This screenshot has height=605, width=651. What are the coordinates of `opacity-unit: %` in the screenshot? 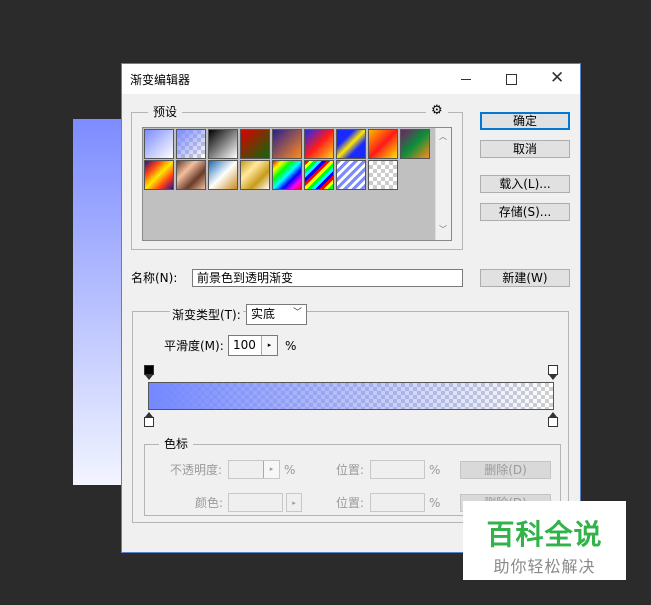 It's located at (290, 470).